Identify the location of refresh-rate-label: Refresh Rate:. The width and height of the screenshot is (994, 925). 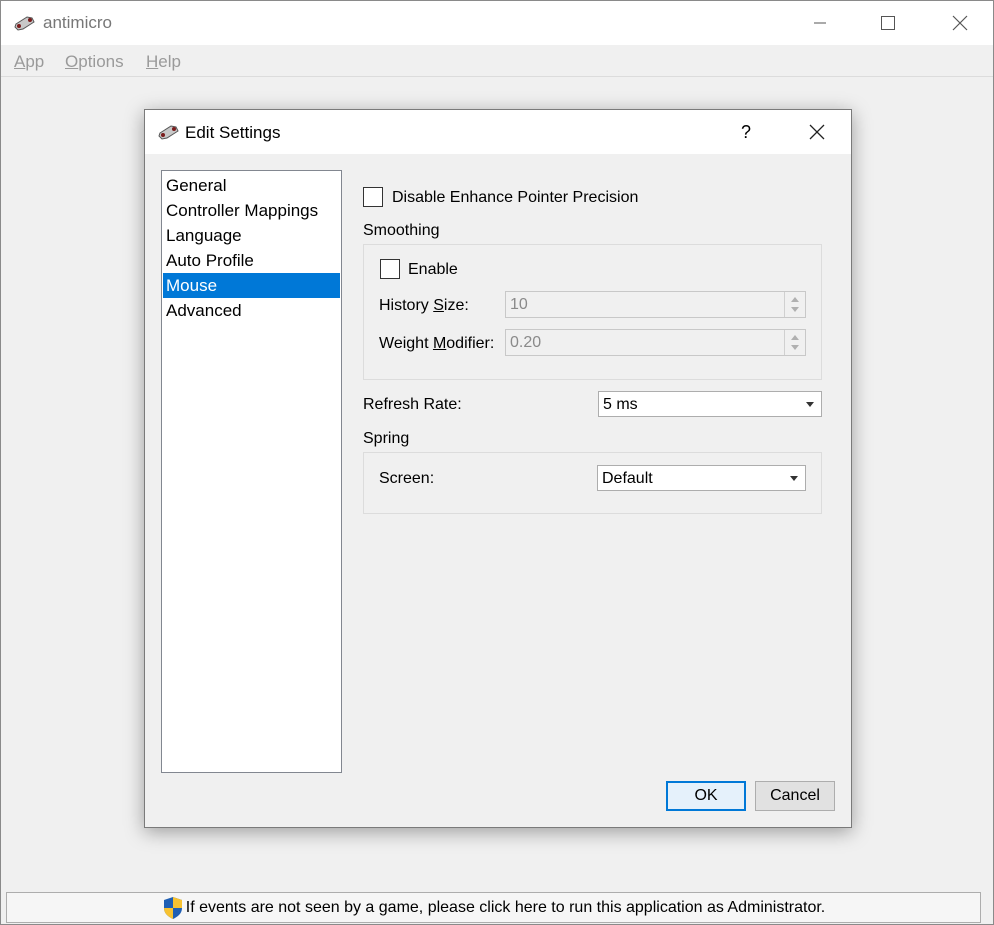
(412, 404).